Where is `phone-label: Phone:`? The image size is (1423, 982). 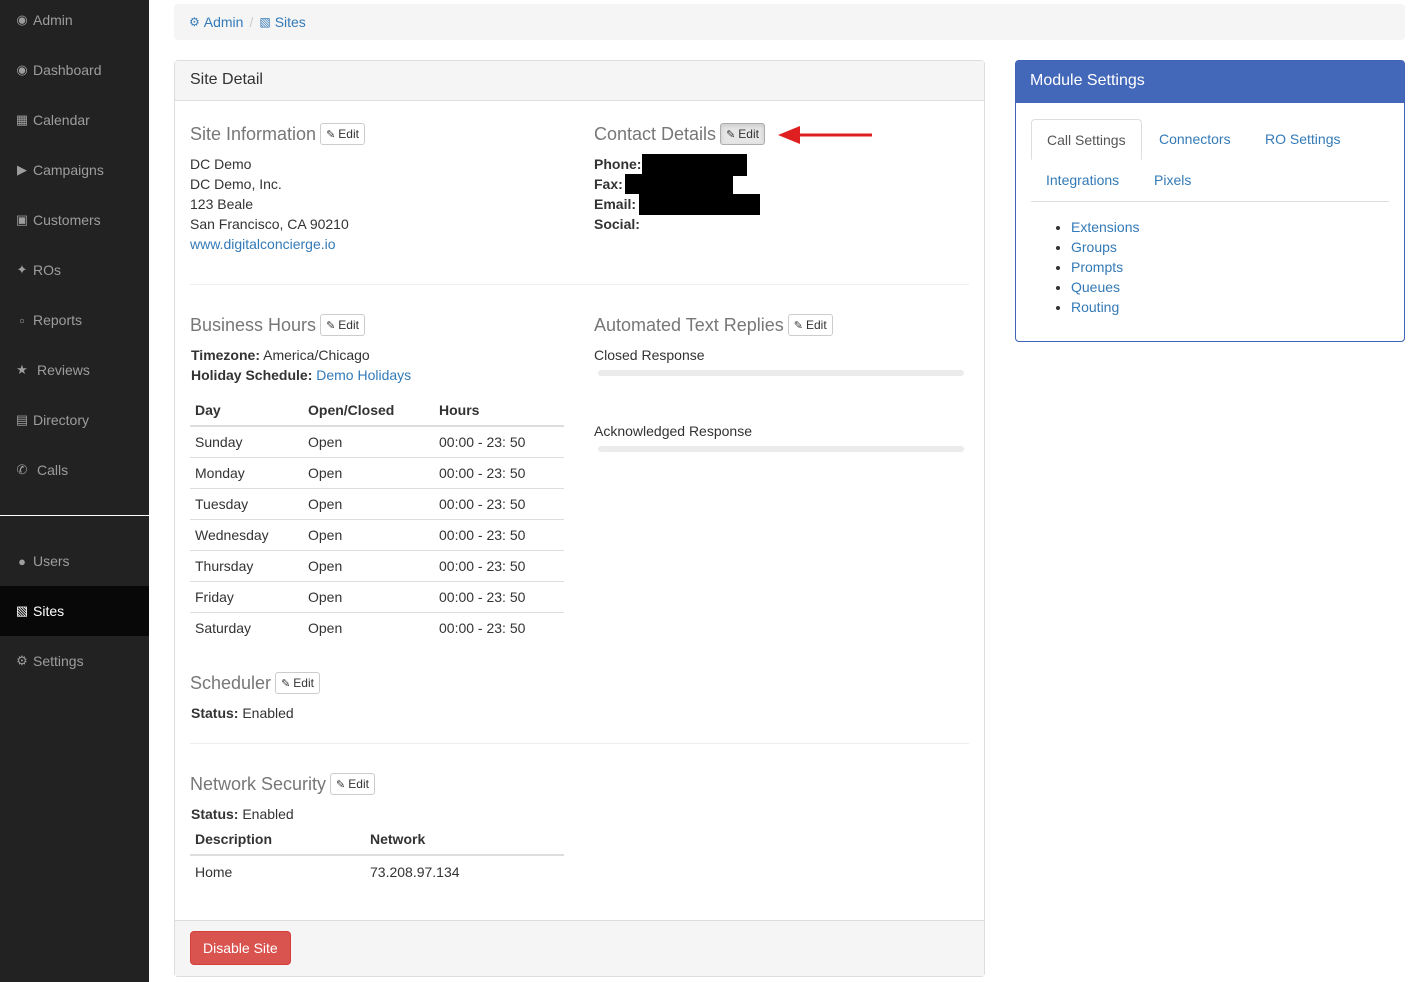
phone-label: Phone: is located at coordinates (618, 164).